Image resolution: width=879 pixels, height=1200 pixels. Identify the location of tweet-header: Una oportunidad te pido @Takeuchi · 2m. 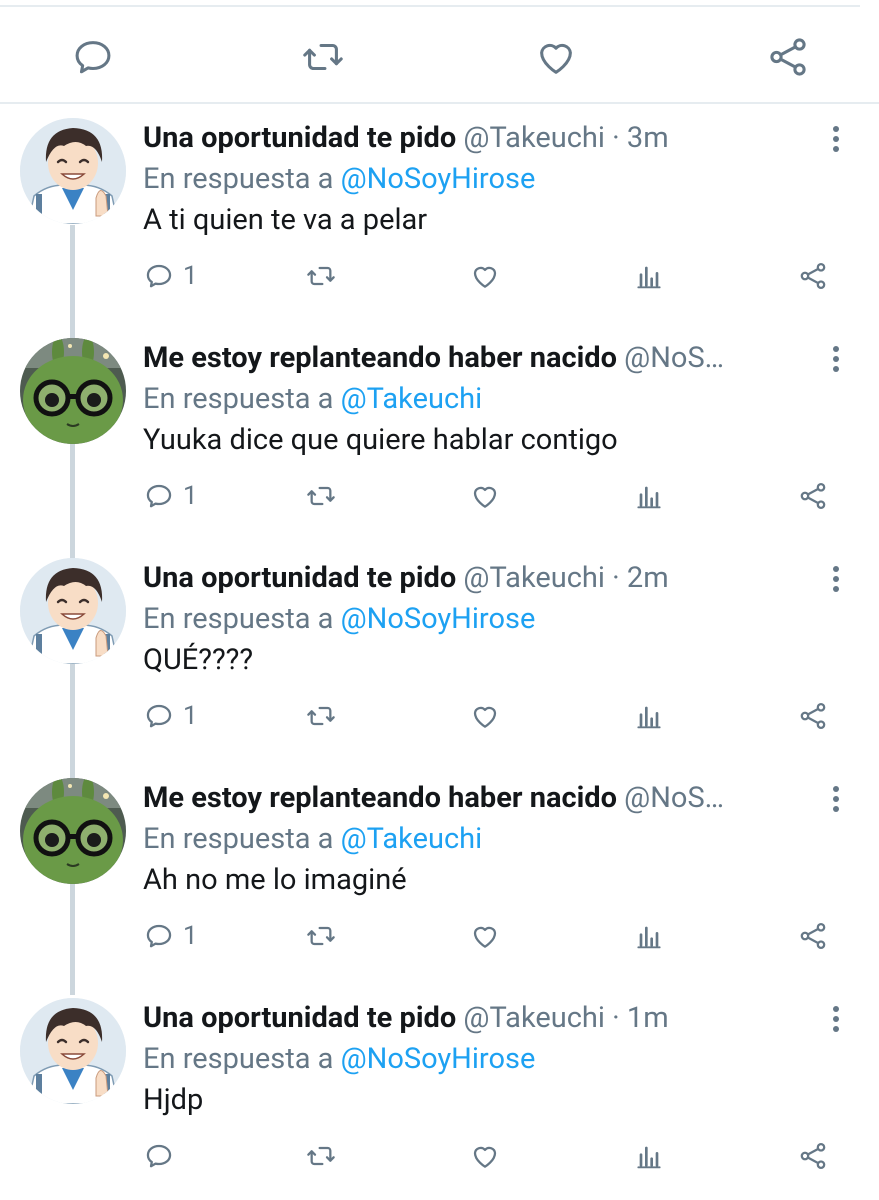
(483, 578).